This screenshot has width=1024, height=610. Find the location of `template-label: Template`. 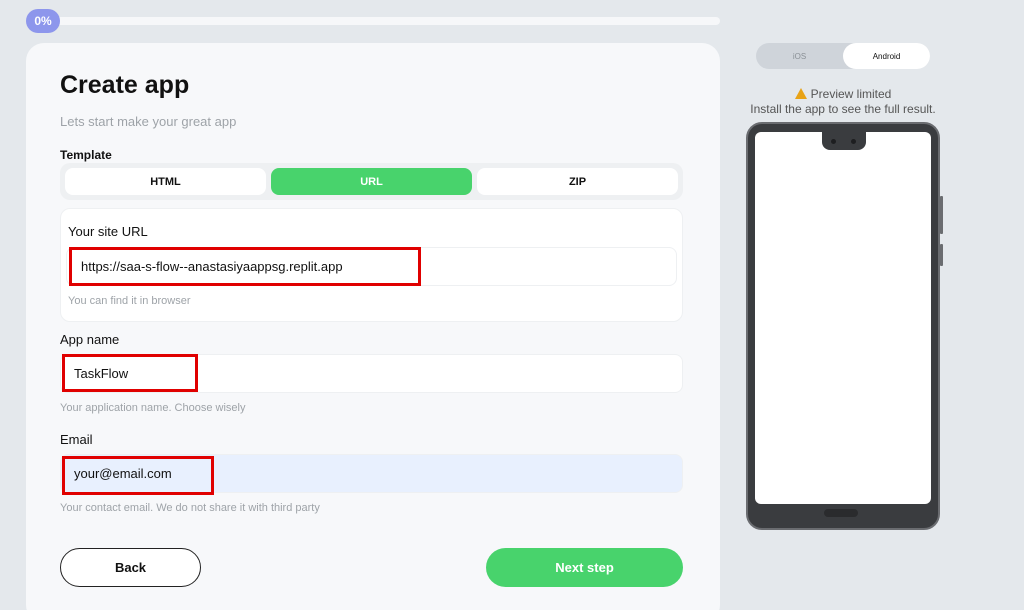

template-label: Template is located at coordinates (86, 155).